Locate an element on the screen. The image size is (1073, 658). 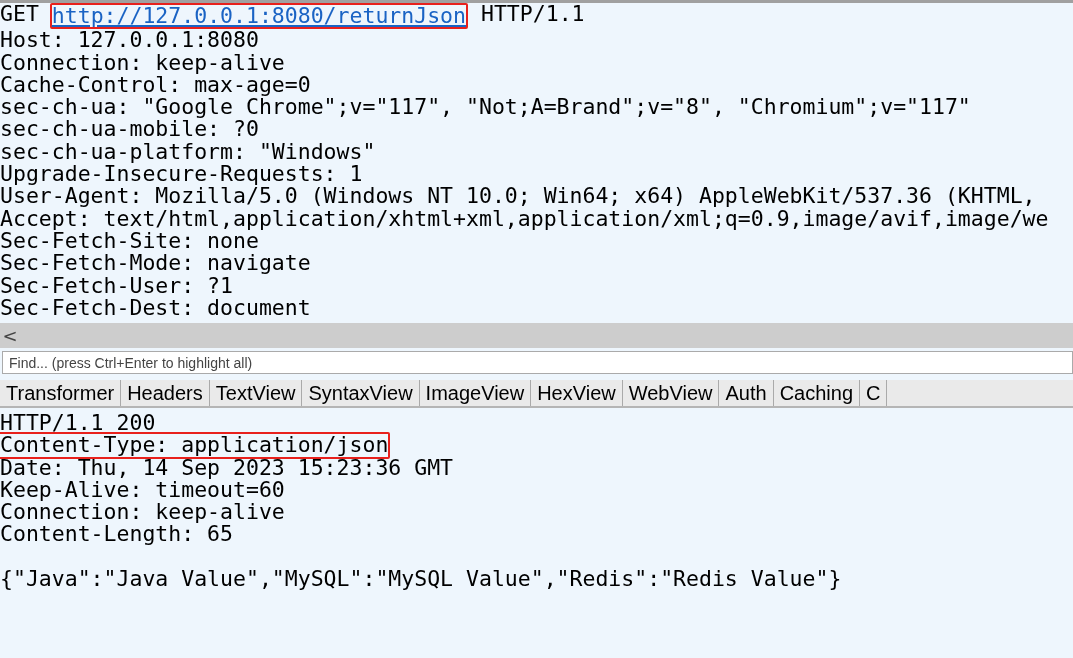
find-field: Find... (press Ctrl+Enter to highlight all) is located at coordinates (537, 362).